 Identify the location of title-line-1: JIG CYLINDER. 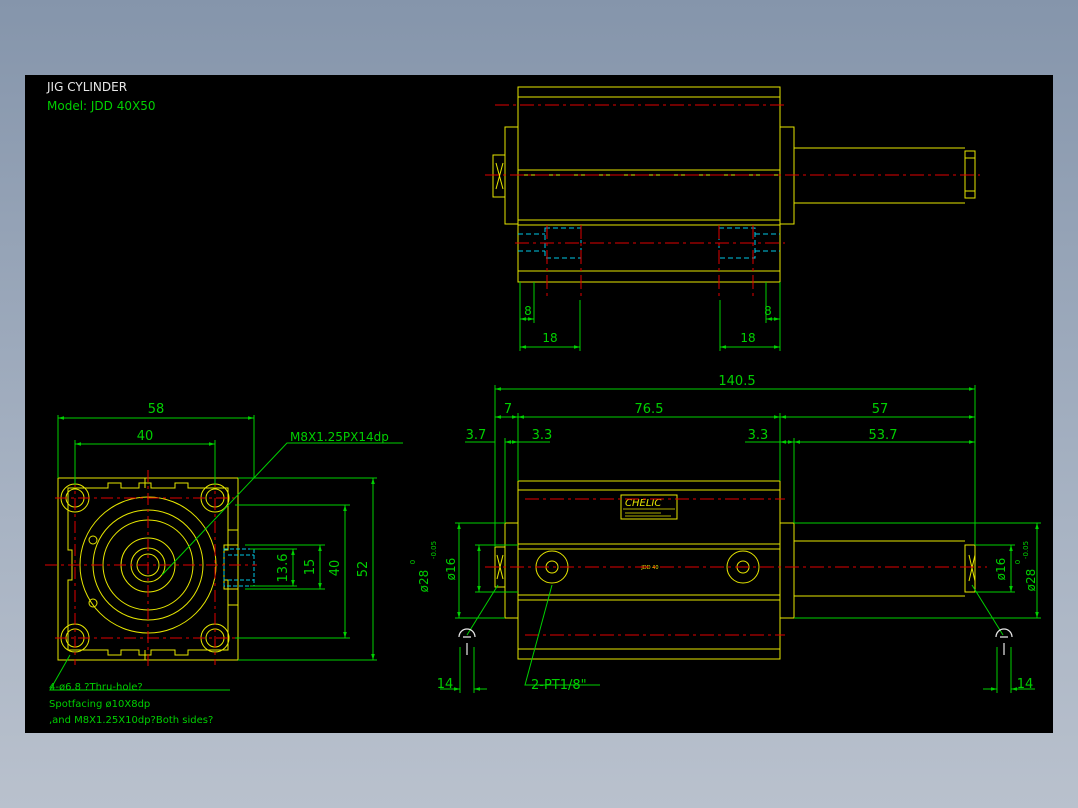
(86, 87).